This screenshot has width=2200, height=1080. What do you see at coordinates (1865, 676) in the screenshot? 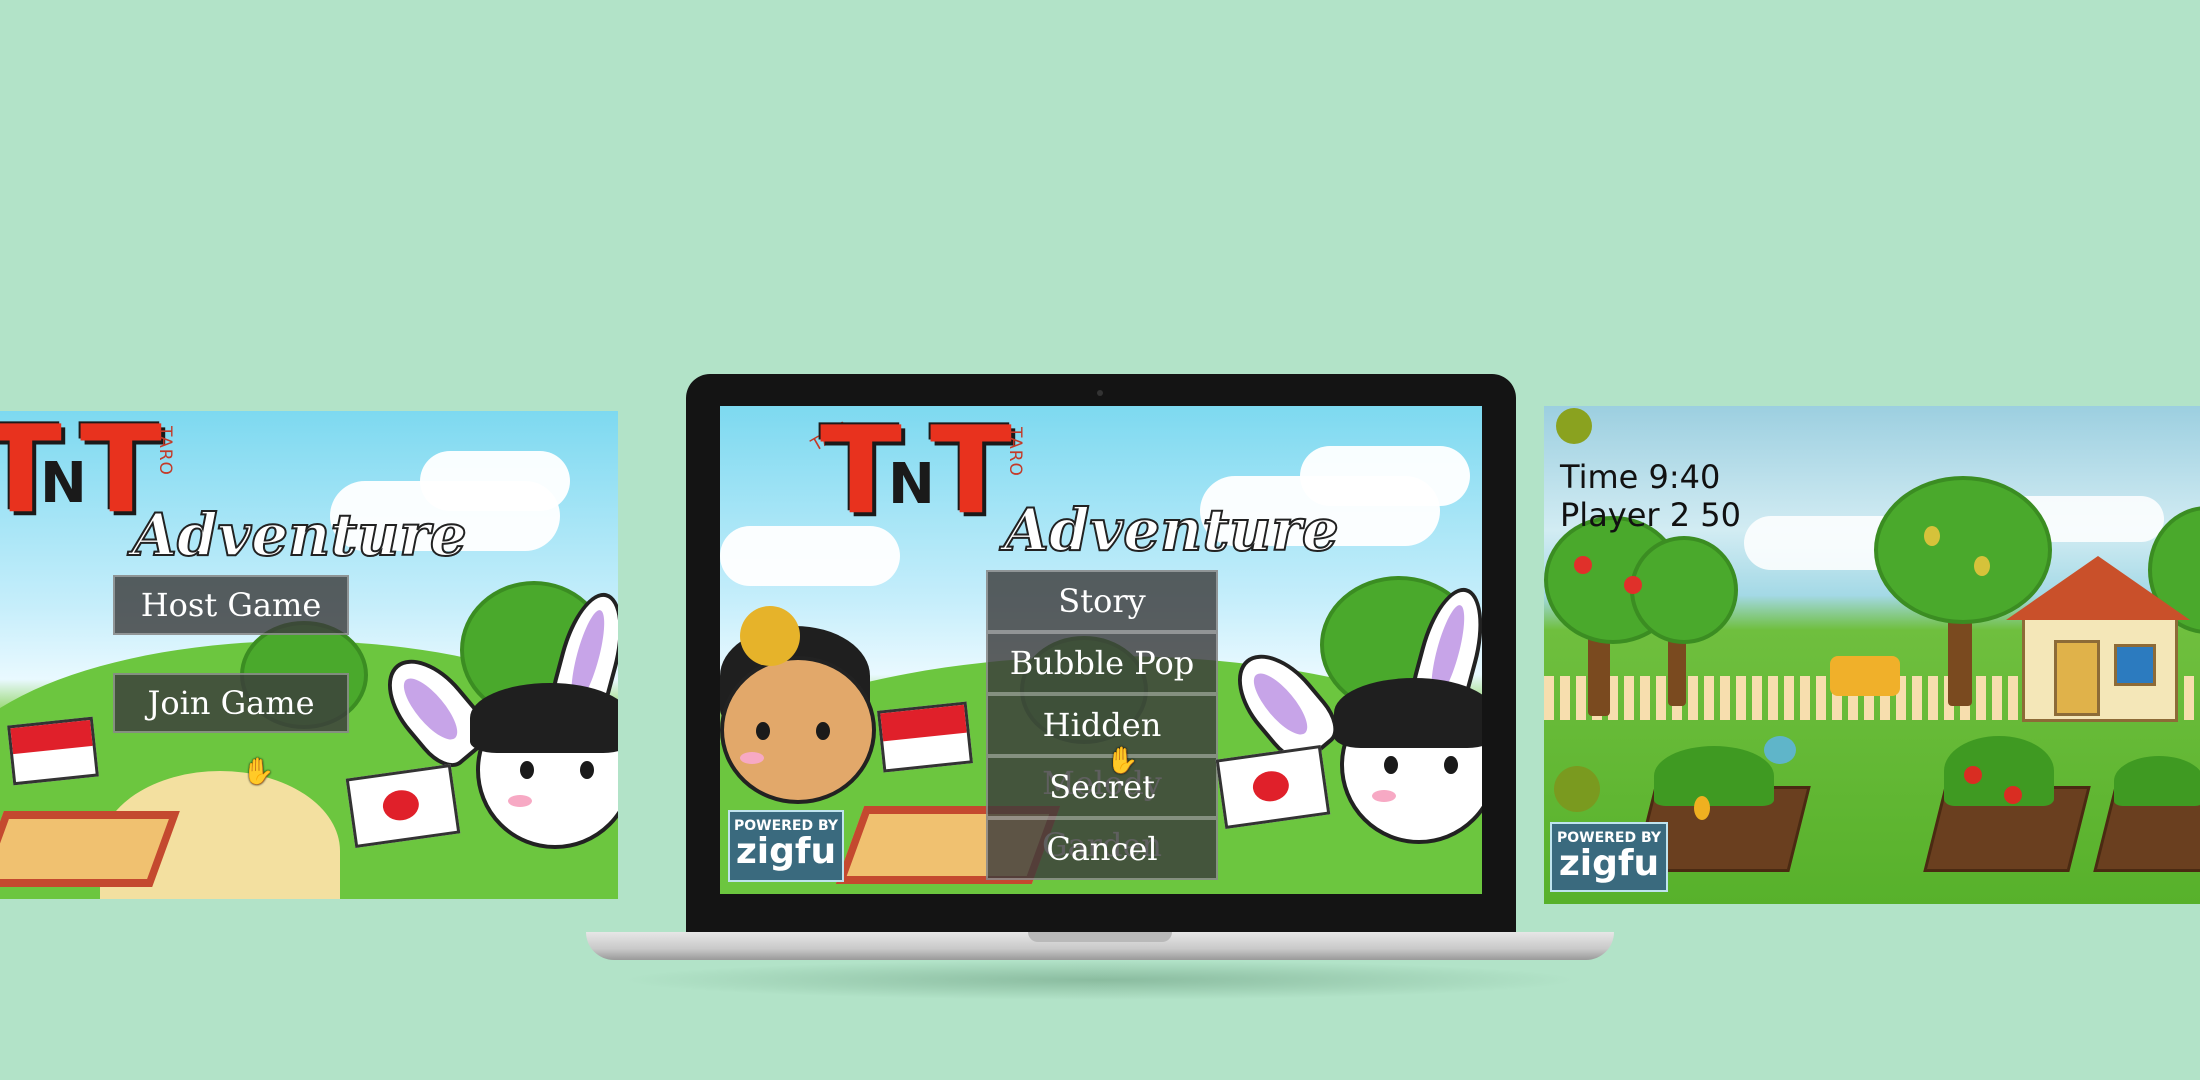
I see `wheelbarrow-icon` at bounding box center [1865, 676].